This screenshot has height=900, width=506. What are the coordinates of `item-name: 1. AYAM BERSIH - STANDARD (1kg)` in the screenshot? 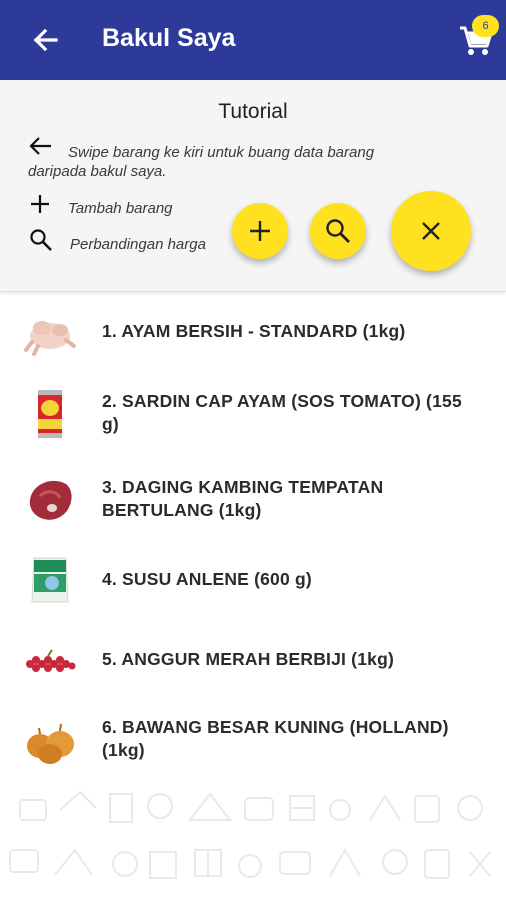 It's located at (254, 331).